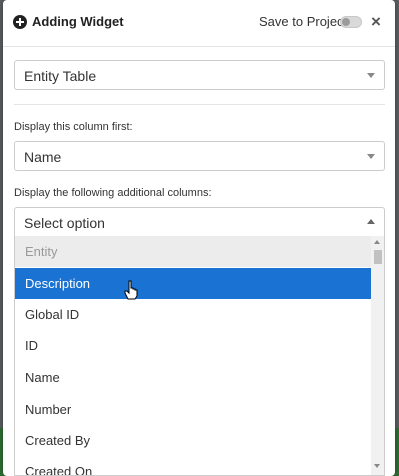  What do you see at coordinates (193, 377) in the screenshot?
I see `option-name: Name` at bounding box center [193, 377].